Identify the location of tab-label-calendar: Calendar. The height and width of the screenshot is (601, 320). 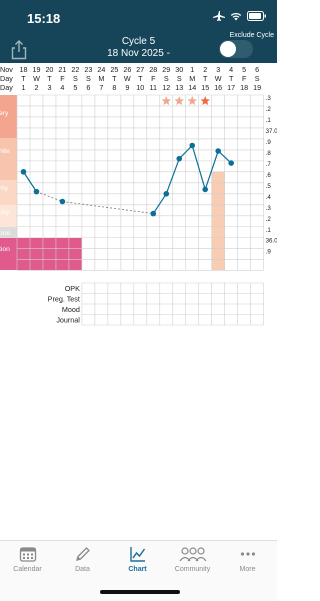
(27, 569).